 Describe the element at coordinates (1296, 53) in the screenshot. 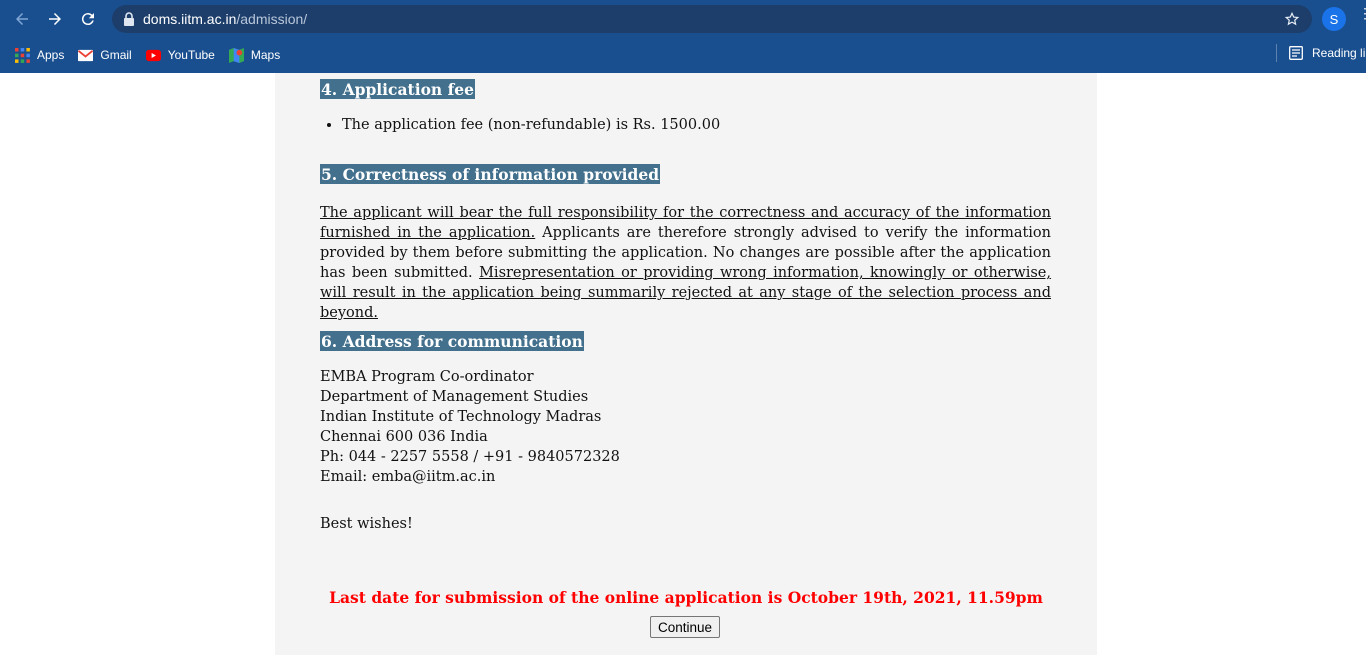

I see `reading-list-icon` at that location.